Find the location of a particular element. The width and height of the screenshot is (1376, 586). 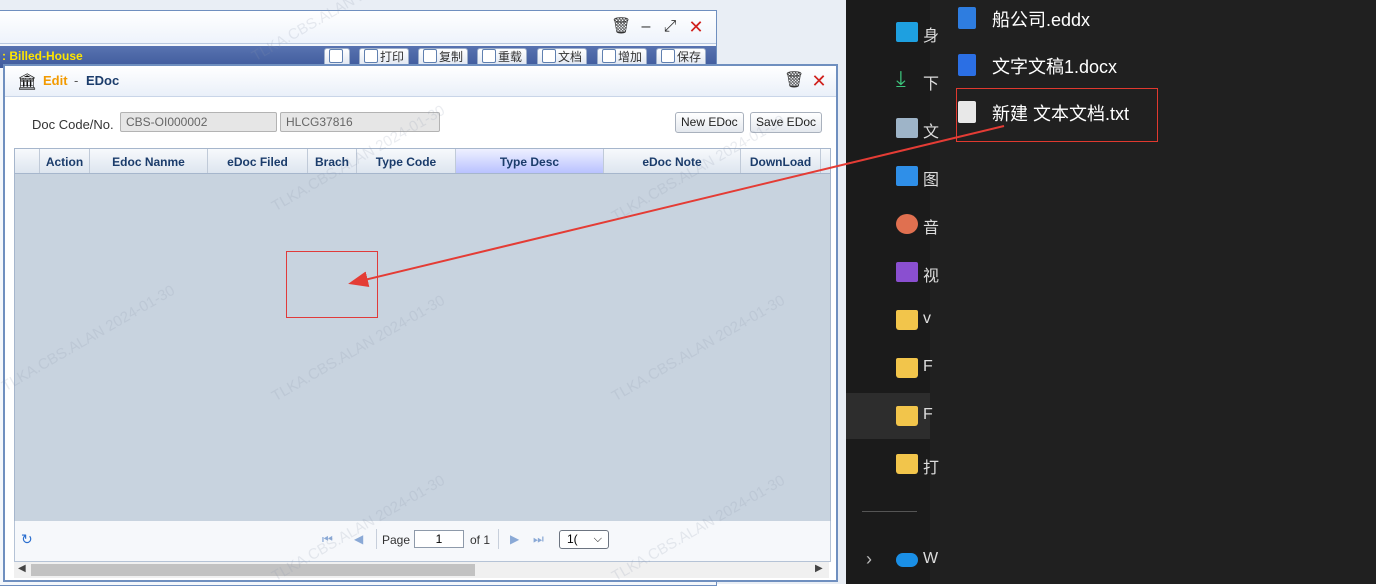

music-icon is located at coordinates (907, 224).